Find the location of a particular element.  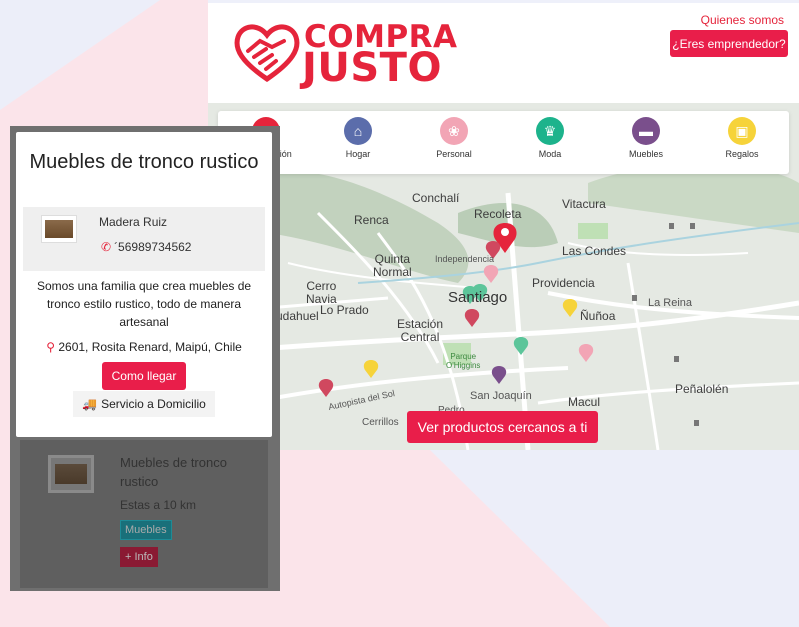

map-label-las-condes: Las Condes is located at coordinates (594, 251).